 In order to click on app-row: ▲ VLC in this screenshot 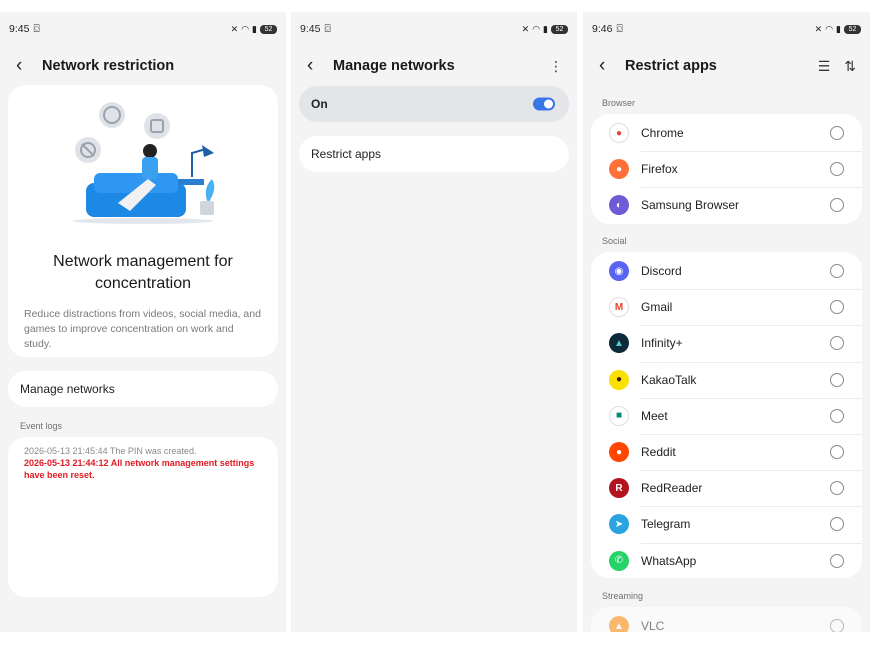, I will do `click(726, 620)`.